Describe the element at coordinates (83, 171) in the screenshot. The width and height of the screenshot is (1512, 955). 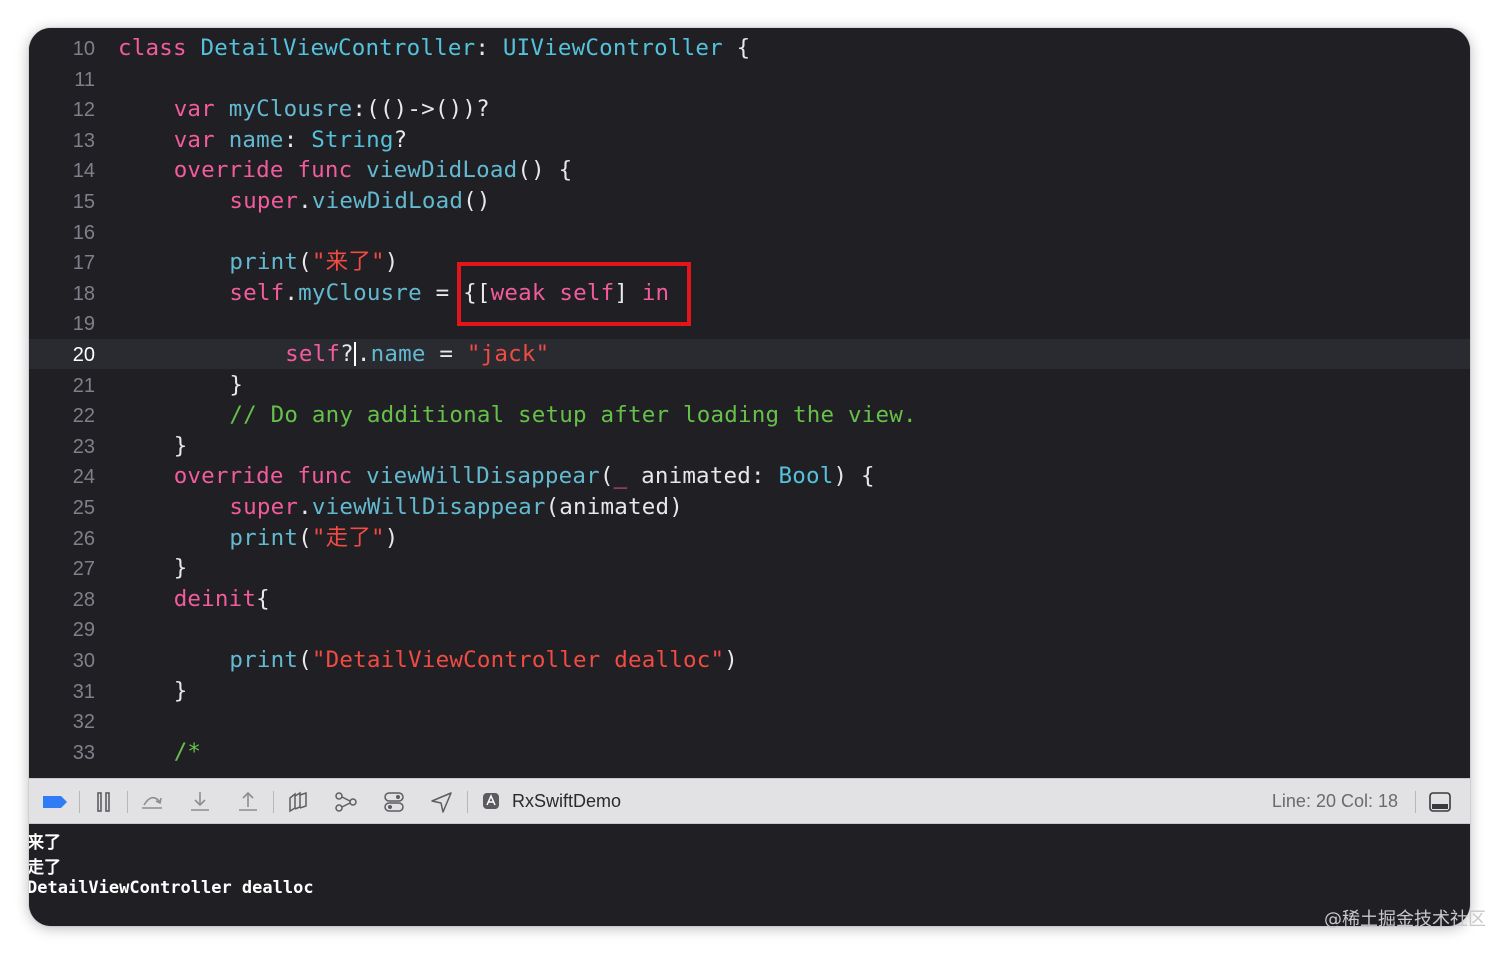
I see `line-number: 14` at that location.